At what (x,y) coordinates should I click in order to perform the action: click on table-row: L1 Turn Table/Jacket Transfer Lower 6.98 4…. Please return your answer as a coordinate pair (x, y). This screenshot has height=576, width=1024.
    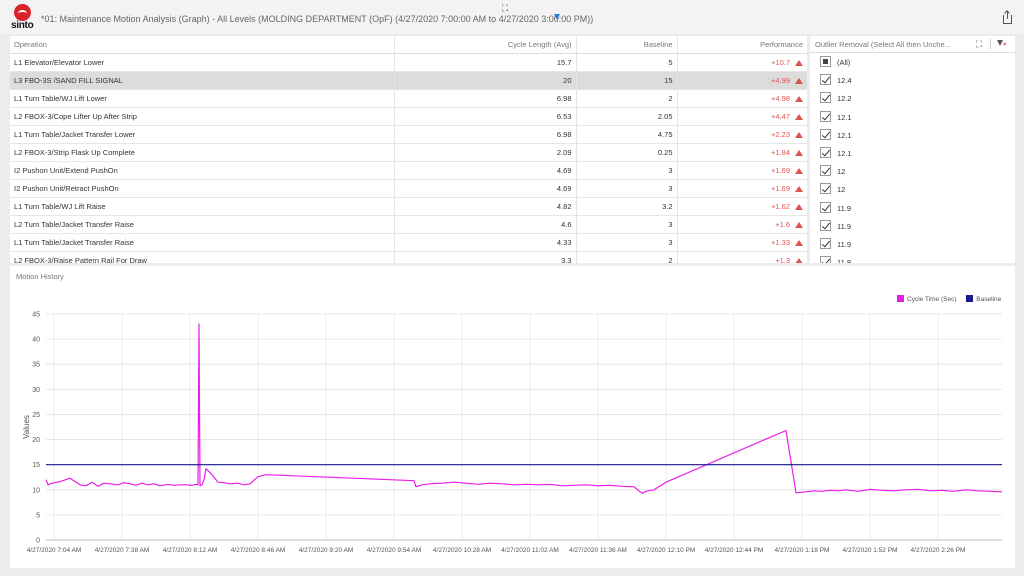
    Looking at the image, I should click on (408, 134).